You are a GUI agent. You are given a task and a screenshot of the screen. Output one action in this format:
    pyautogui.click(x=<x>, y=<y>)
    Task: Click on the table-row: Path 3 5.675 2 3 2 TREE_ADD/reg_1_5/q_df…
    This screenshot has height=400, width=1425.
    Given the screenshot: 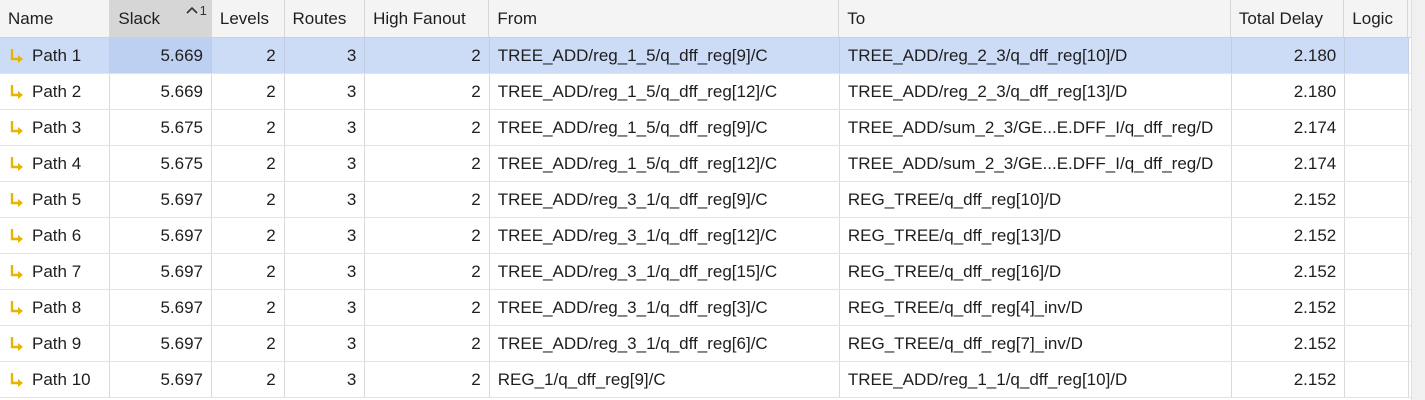 What is the action you would take?
    pyautogui.click(x=712, y=128)
    